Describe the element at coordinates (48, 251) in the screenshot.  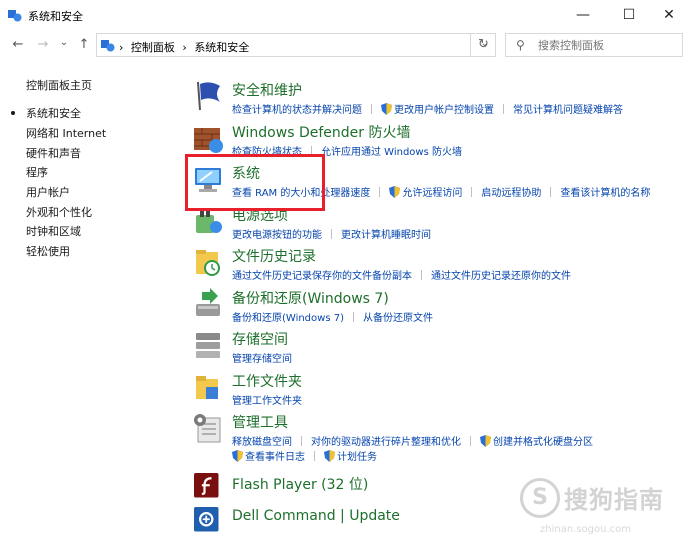
I see `sidebar-item-ease-of-access: 轻松使用` at that location.